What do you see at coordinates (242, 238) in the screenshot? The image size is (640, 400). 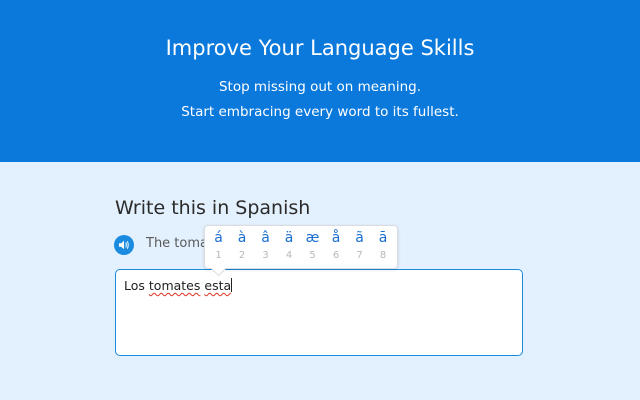 I see `accent-char: à` at bounding box center [242, 238].